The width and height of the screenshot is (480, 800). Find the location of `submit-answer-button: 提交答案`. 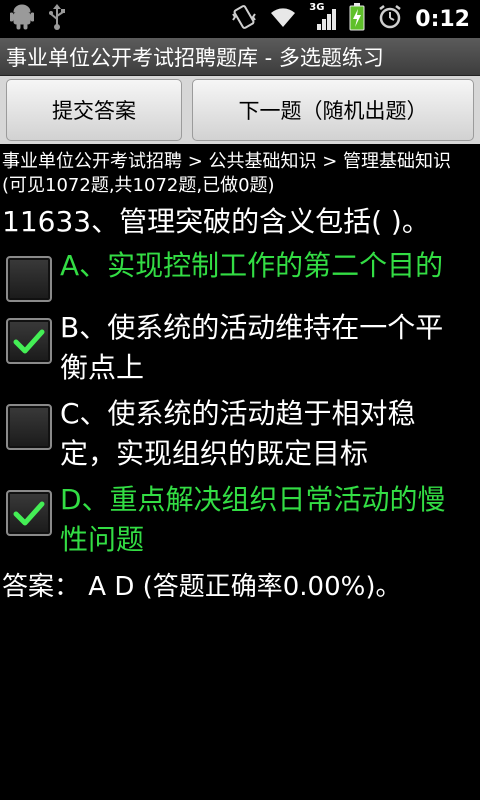

submit-answer-button: 提交答案 is located at coordinates (94, 110).